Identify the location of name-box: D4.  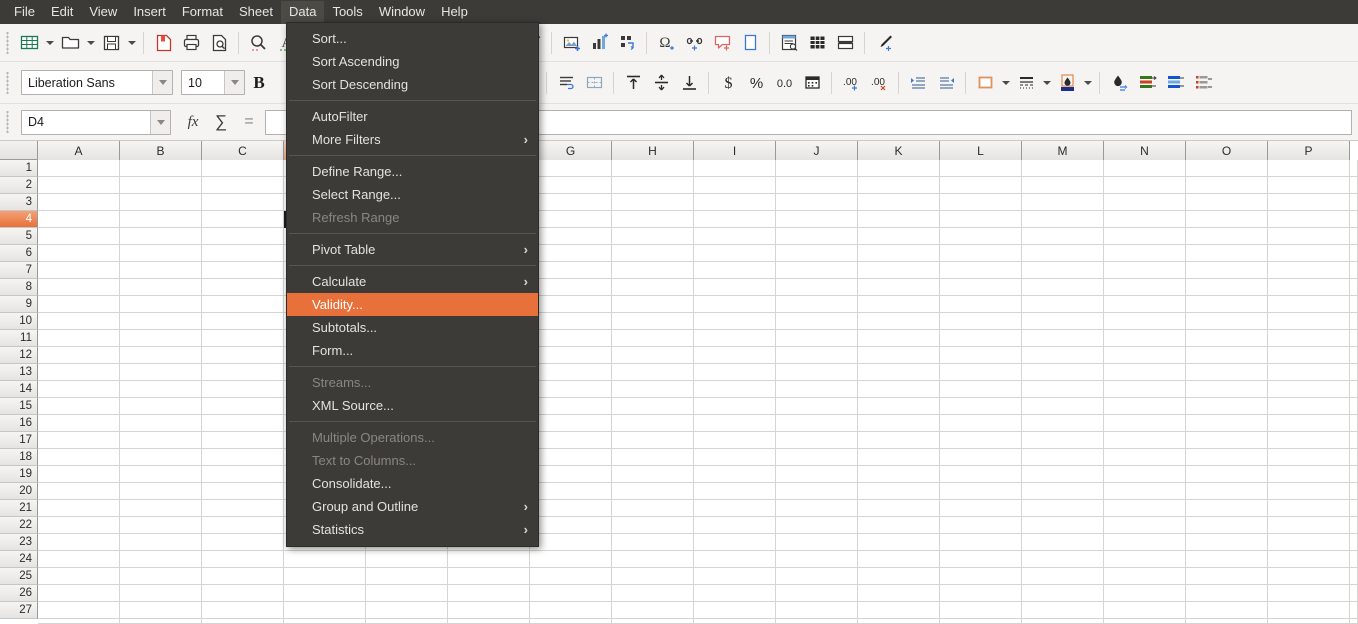
(96, 122).